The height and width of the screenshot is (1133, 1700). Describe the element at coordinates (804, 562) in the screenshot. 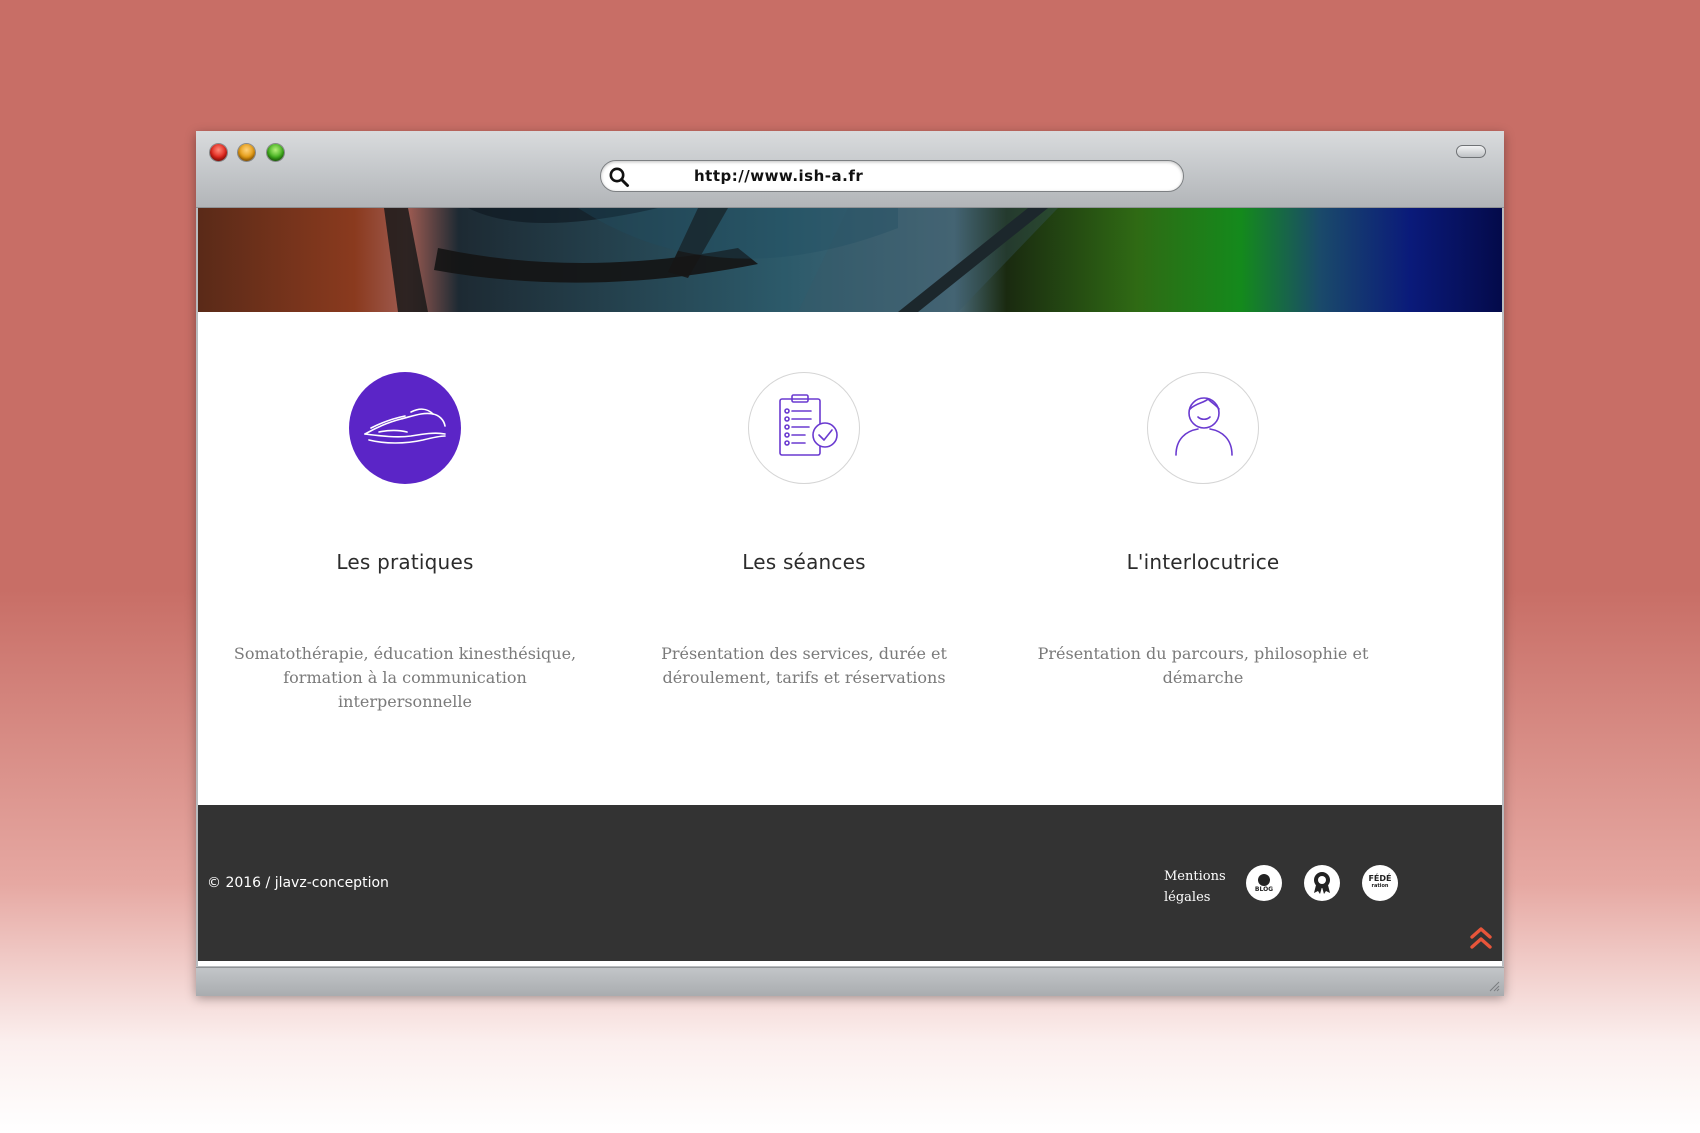

I see `feature-title: Les séances` at that location.